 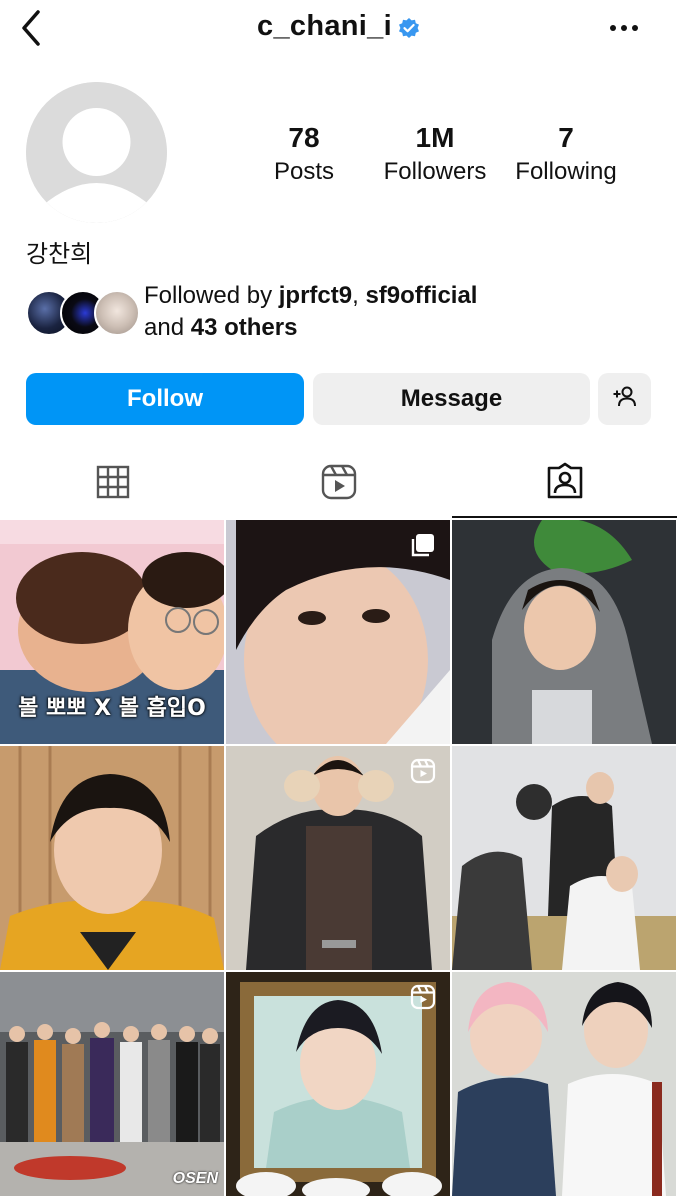 What do you see at coordinates (423, 545) in the screenshot?
I see `carousel-icon` at bounding box center [423, 545].